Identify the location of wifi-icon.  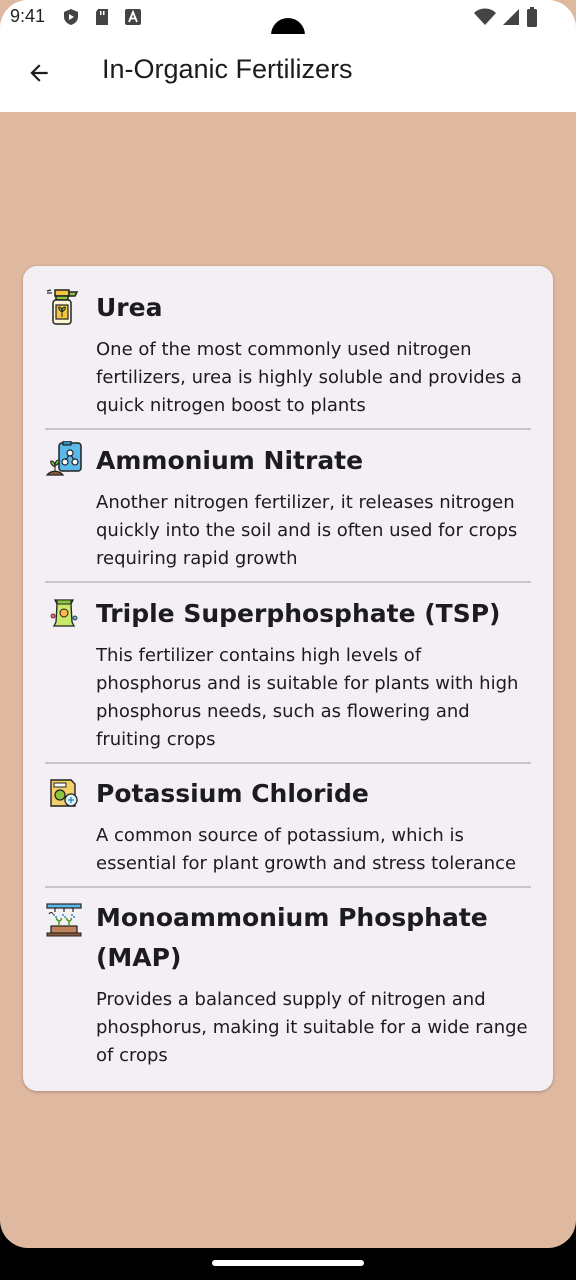
(485, 16).